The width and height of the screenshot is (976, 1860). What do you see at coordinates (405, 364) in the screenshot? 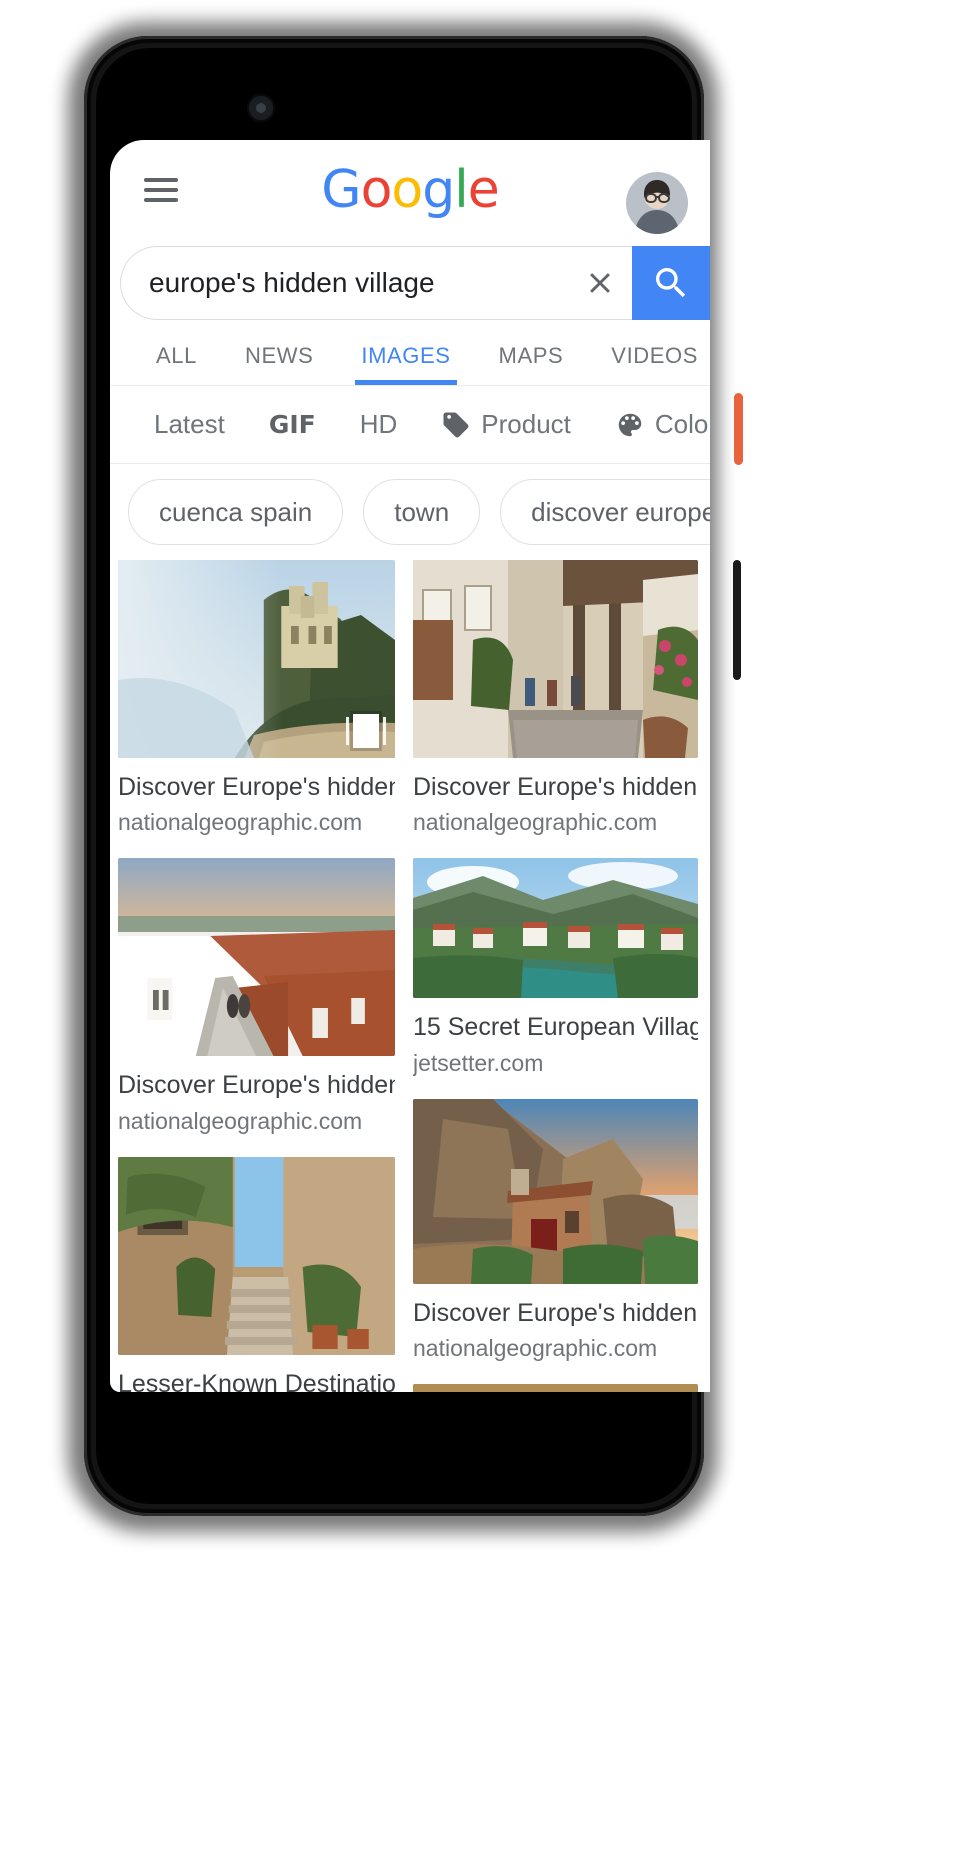
I see `tab-images: IMAGES` at bounding box center [405, 364].